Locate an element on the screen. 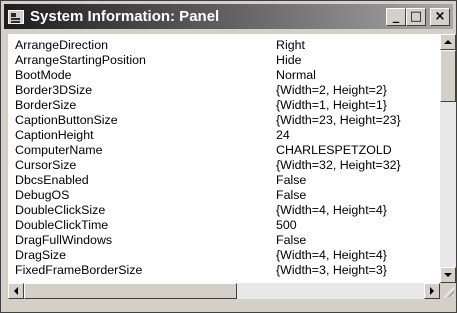 This screenshot has height=313, width=457. property-value: Right is located at coordinates (290, 45).